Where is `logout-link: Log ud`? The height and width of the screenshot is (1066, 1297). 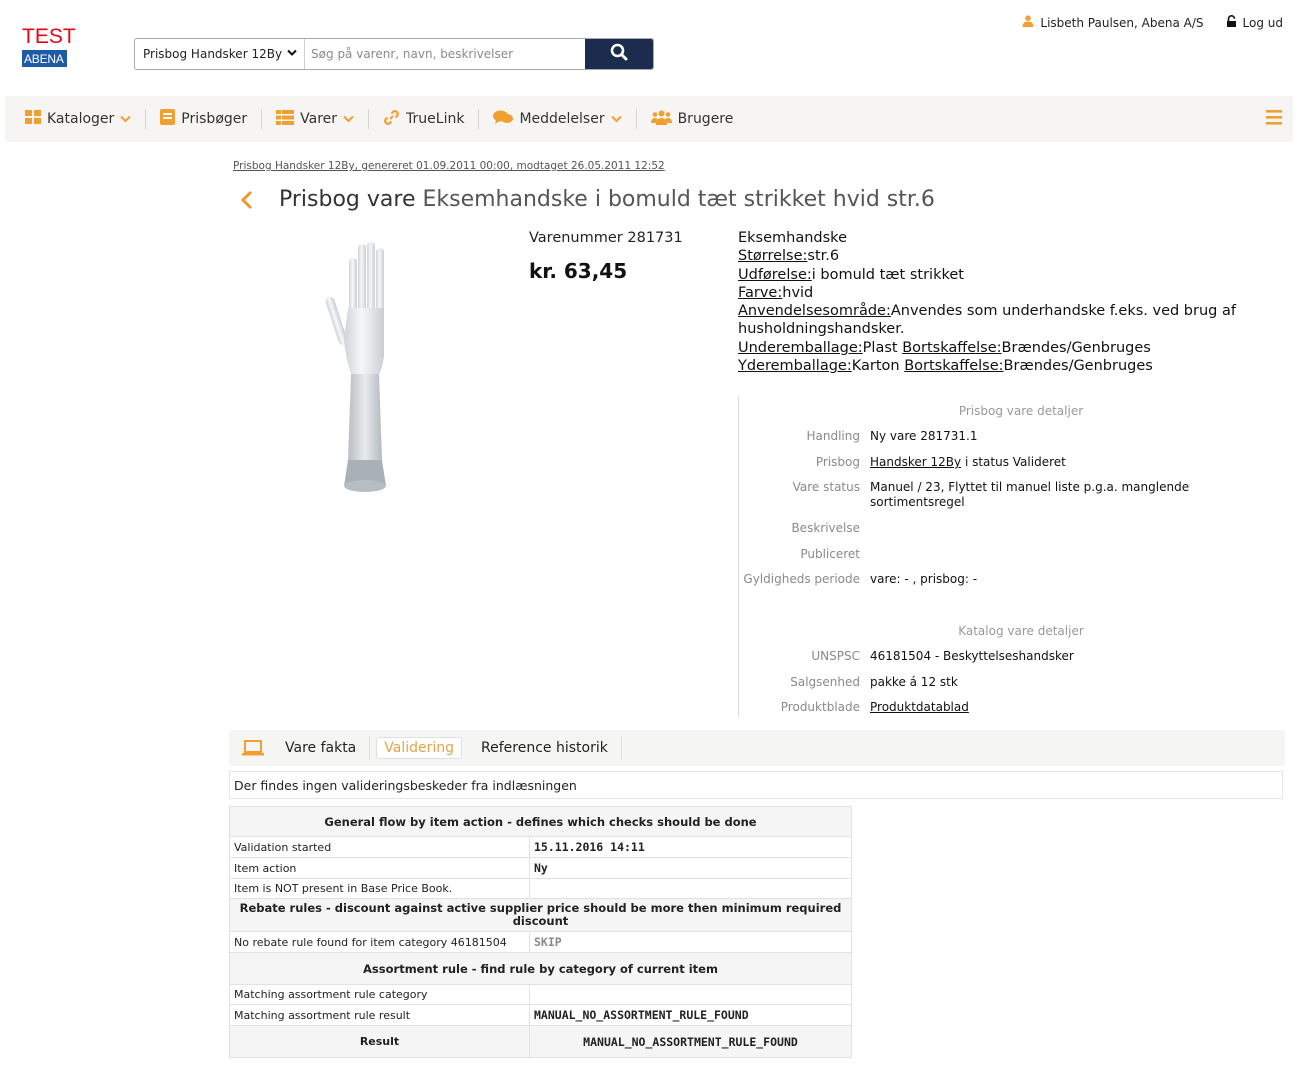 logout-link: Log ud is located at coordinates (1254, 22).